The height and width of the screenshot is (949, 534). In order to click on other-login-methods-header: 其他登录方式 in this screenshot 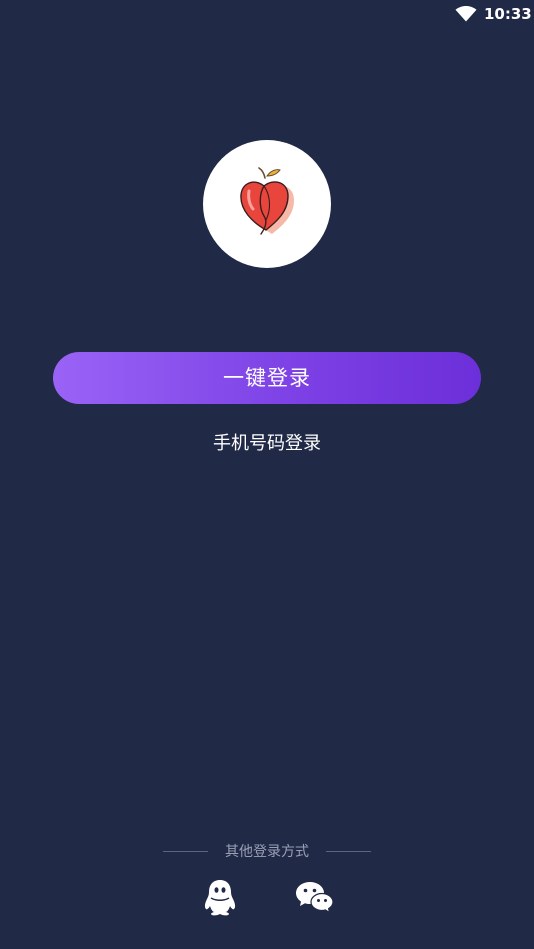, I will do `click(267, 852)`.